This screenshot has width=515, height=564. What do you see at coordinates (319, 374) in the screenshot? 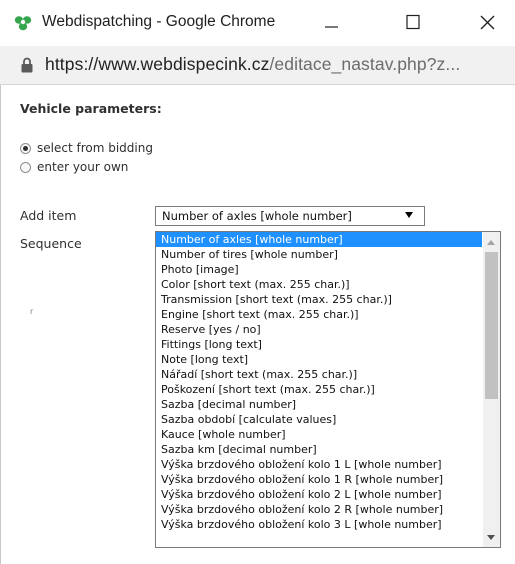
I see `dropdown-option: Nářadí [short text (max. 255 char.)]` at bounding box center [319, 374].